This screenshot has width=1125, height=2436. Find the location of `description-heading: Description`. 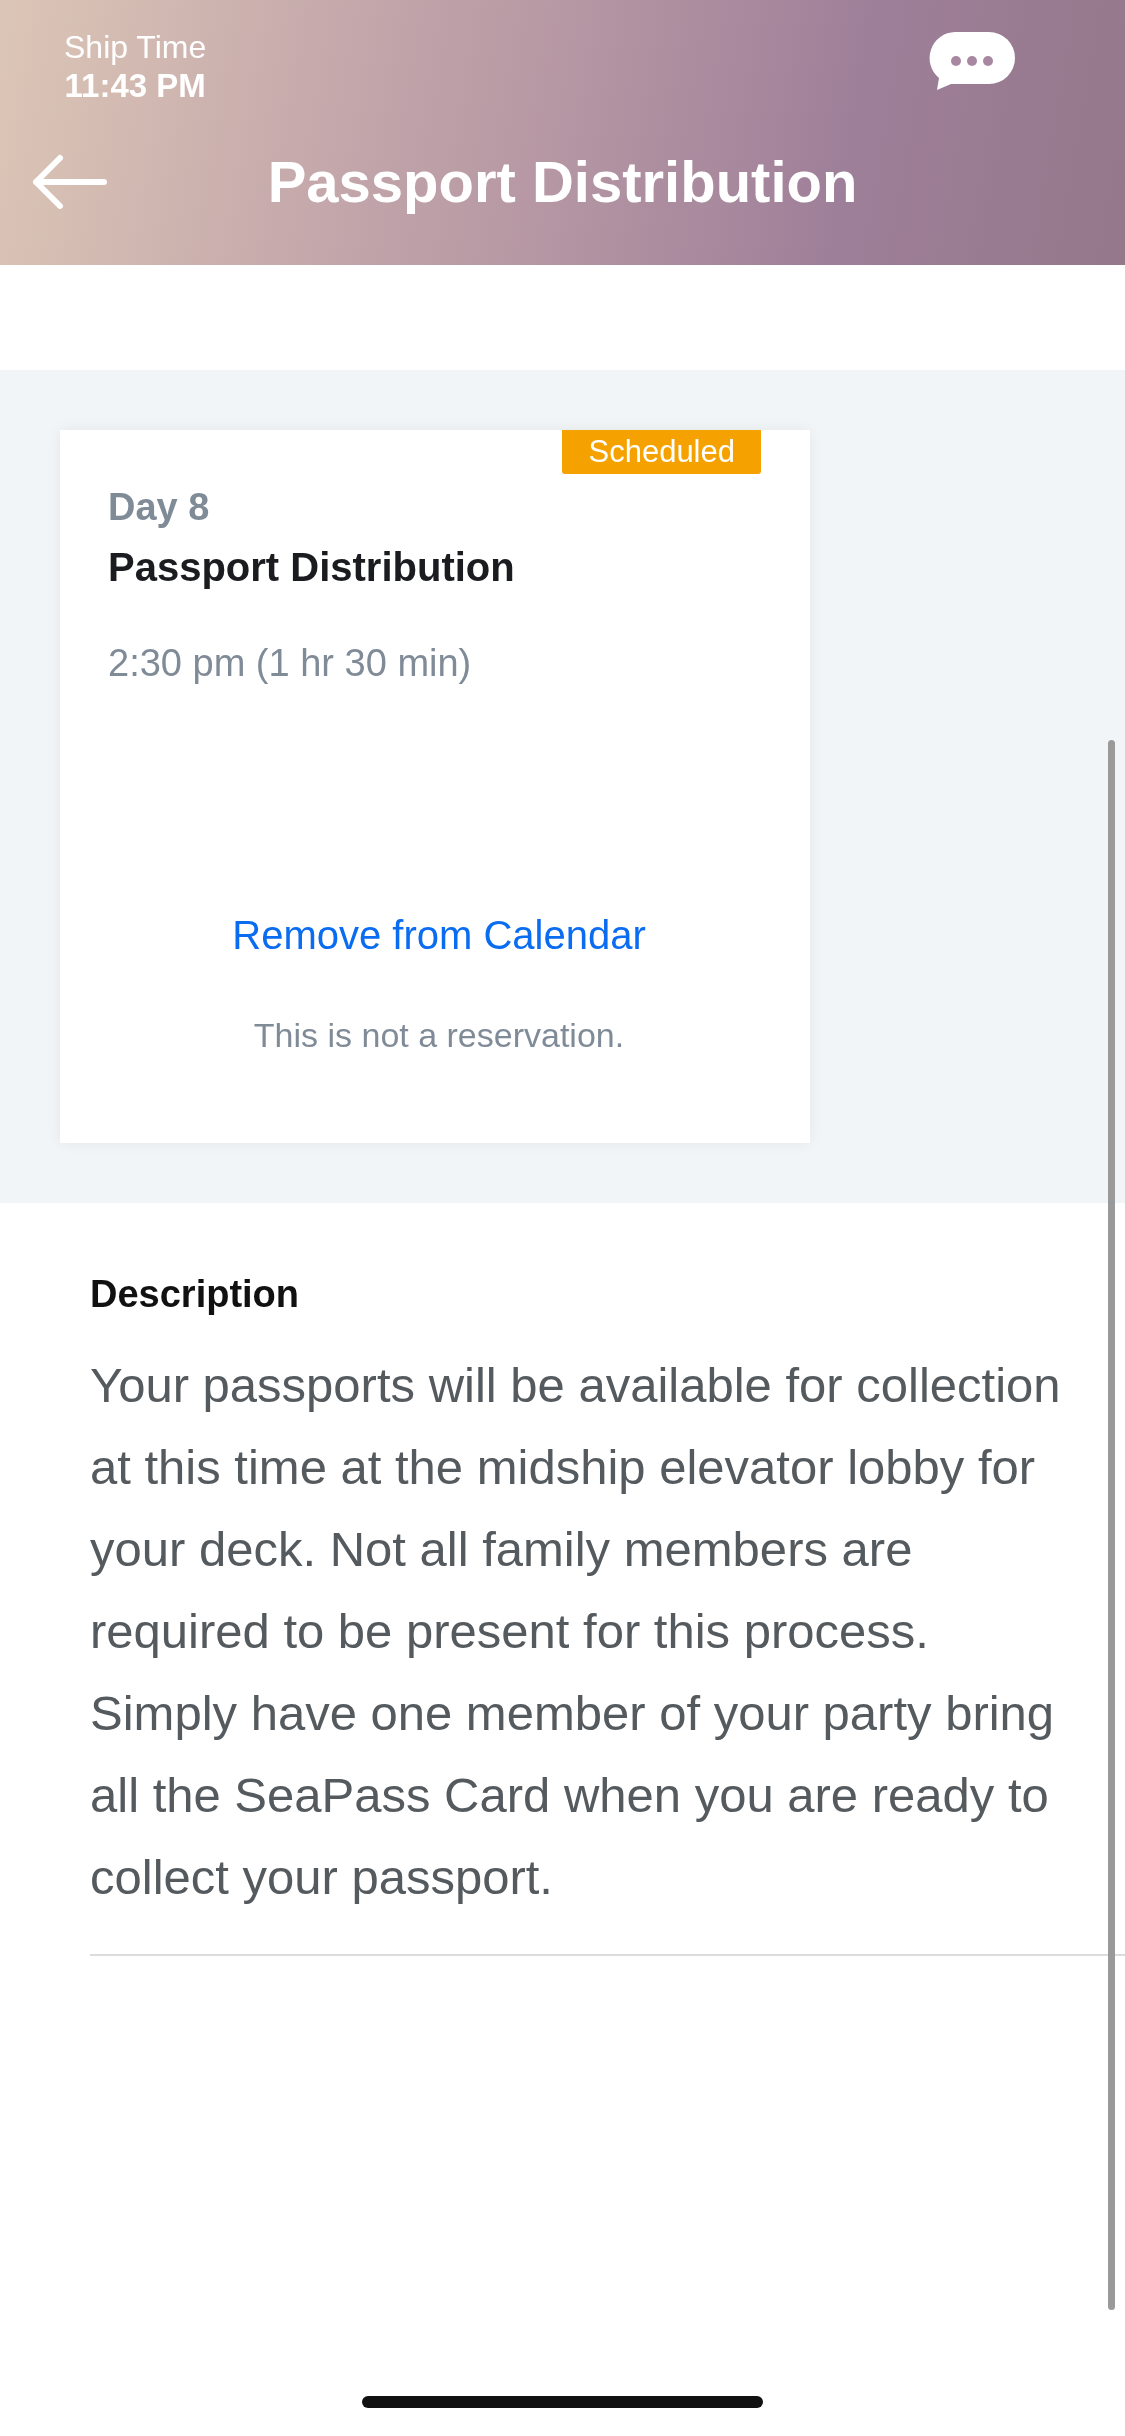

description-heading: Description is located at coordinates (195, 1294).